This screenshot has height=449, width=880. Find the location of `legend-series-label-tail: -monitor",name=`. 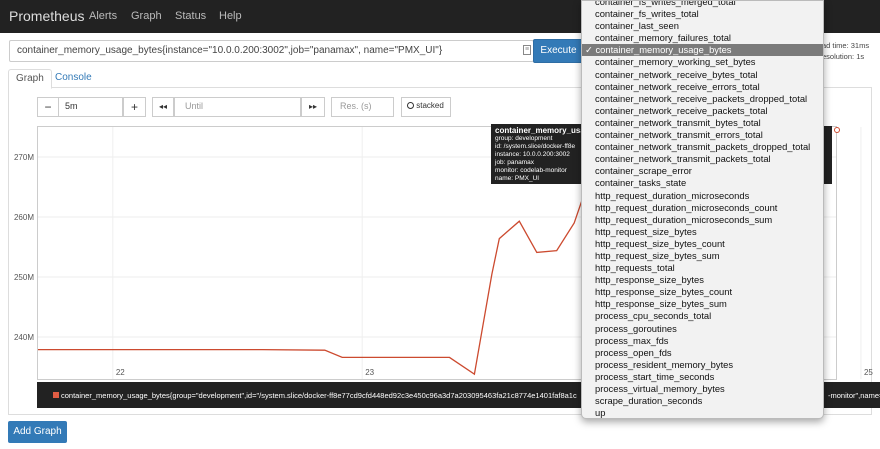

legend-series-label-tail: -monitor",name= is located at coordinates (854, 395).